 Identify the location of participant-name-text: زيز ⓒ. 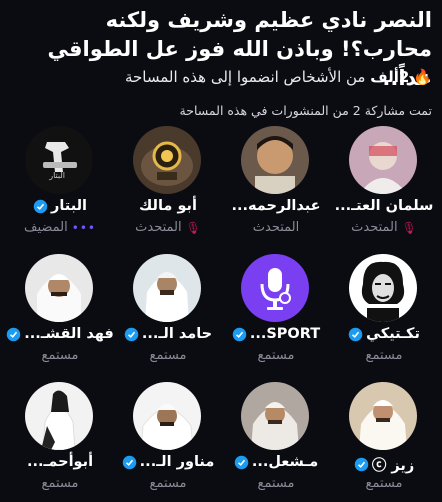
(393, 466).